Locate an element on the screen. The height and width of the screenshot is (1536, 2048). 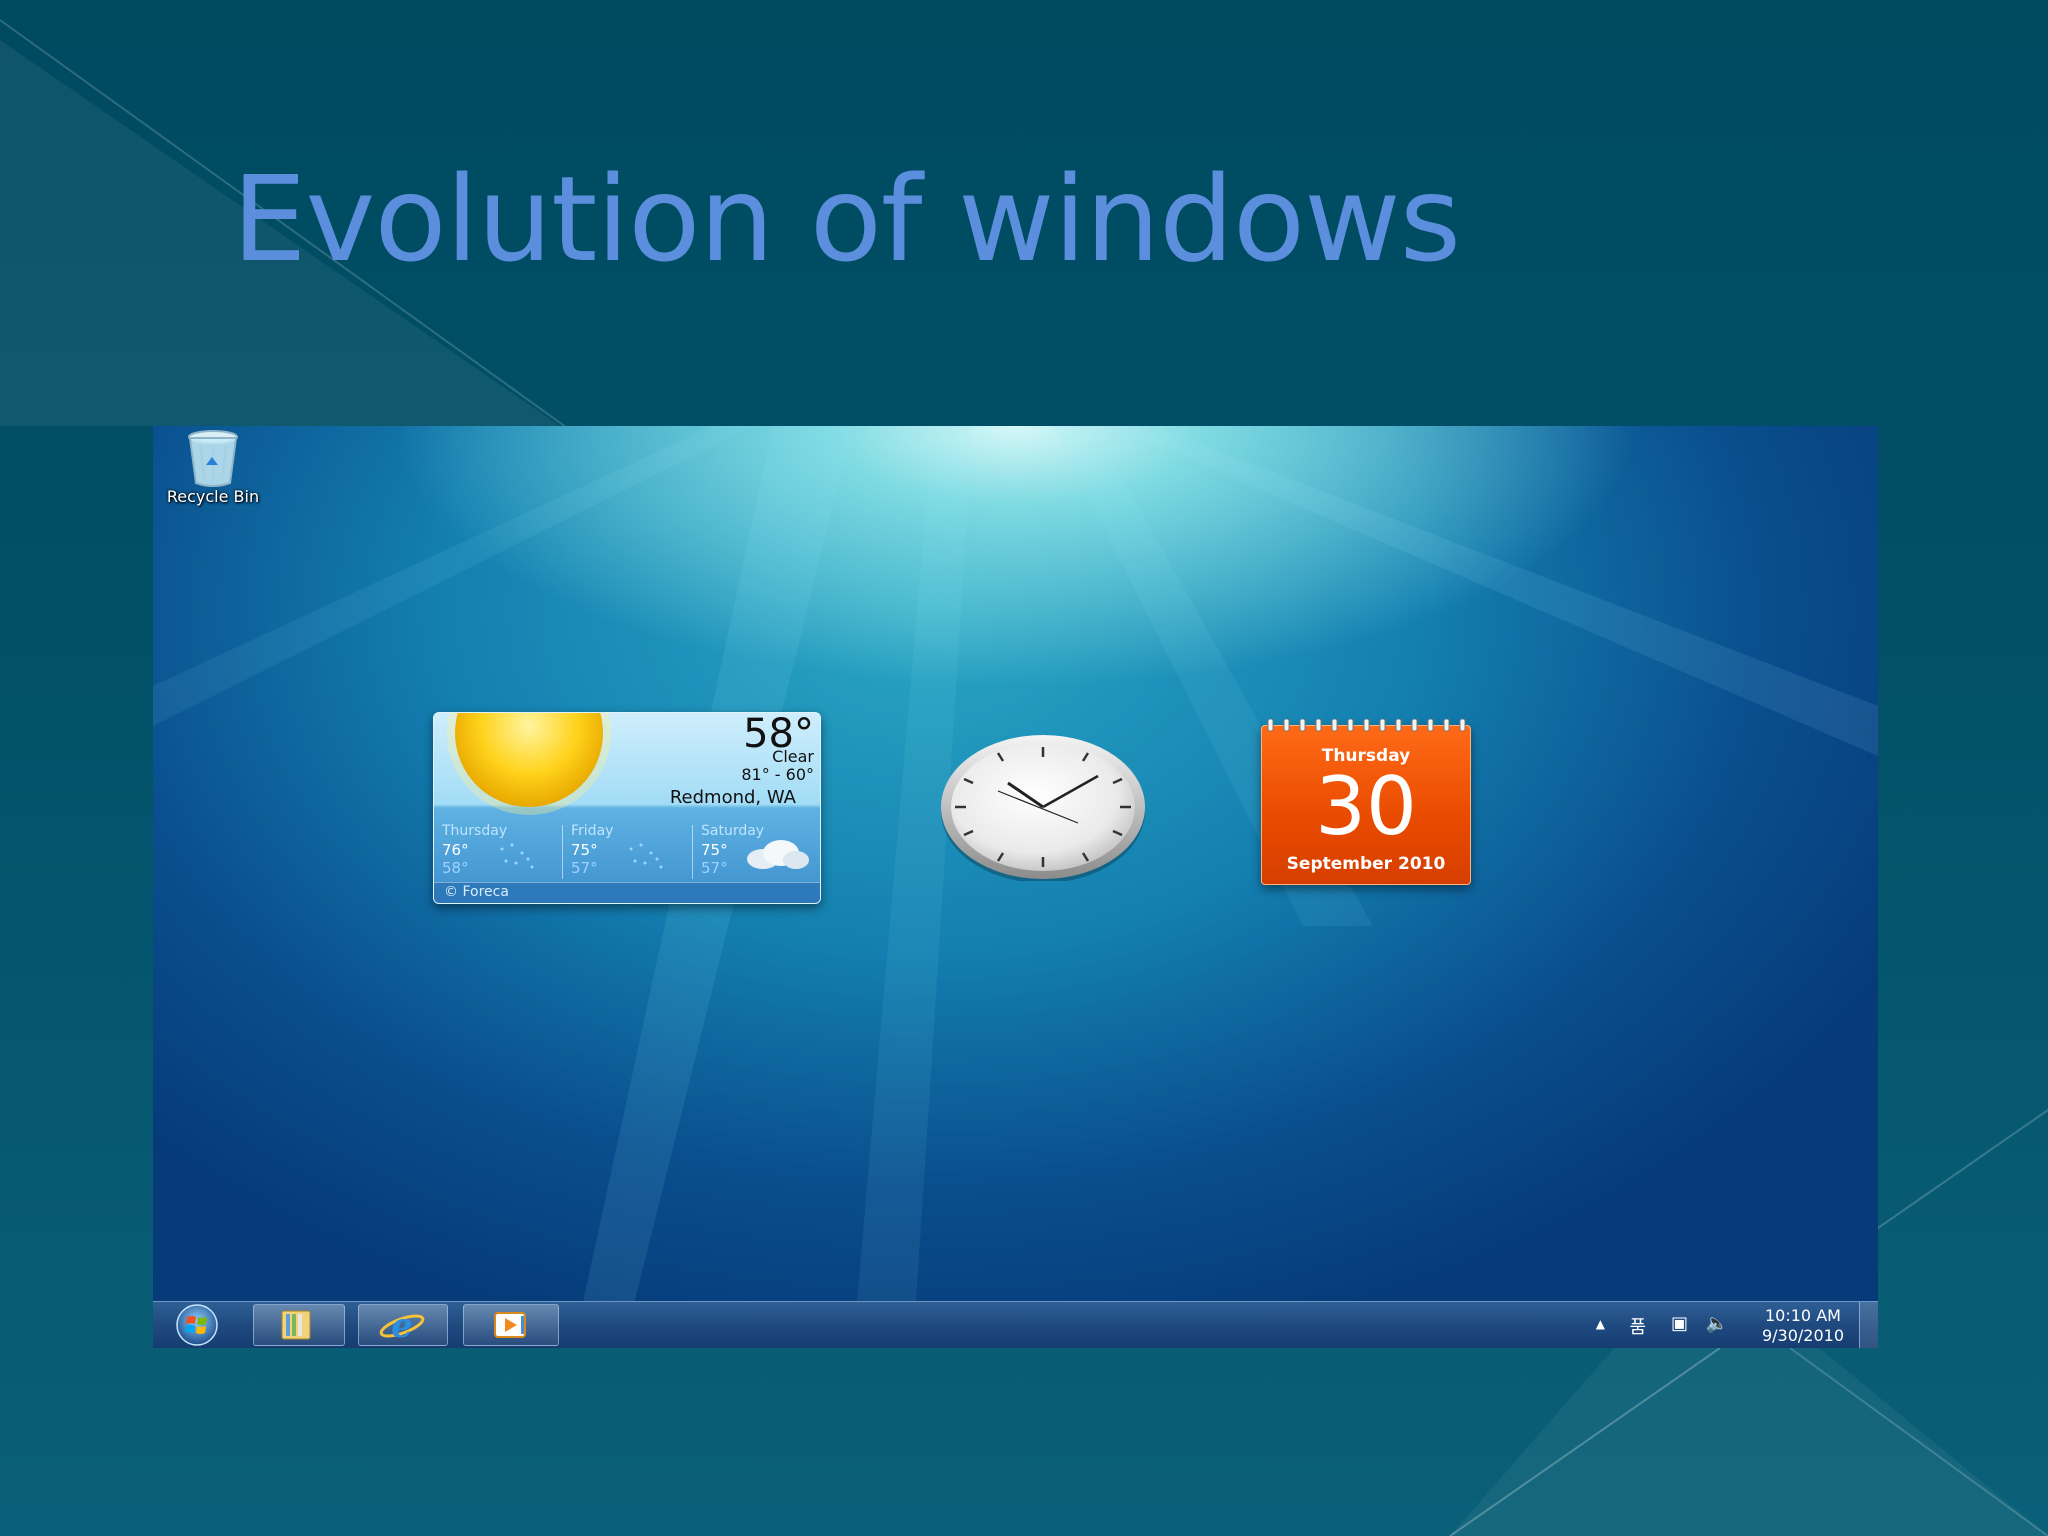
calendar-gadget: Thursday 30 September 2010 is located at coordinates (1366, 802).